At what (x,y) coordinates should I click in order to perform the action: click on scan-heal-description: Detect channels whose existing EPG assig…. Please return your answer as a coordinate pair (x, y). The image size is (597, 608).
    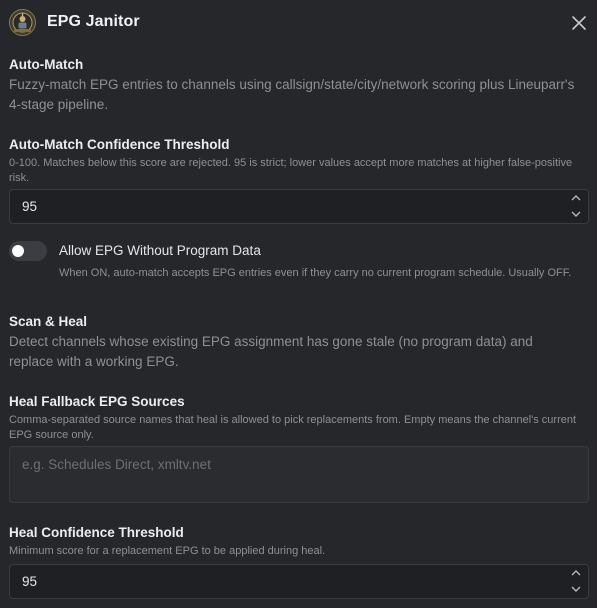
    Looking at the image, I should click on (271, 351).